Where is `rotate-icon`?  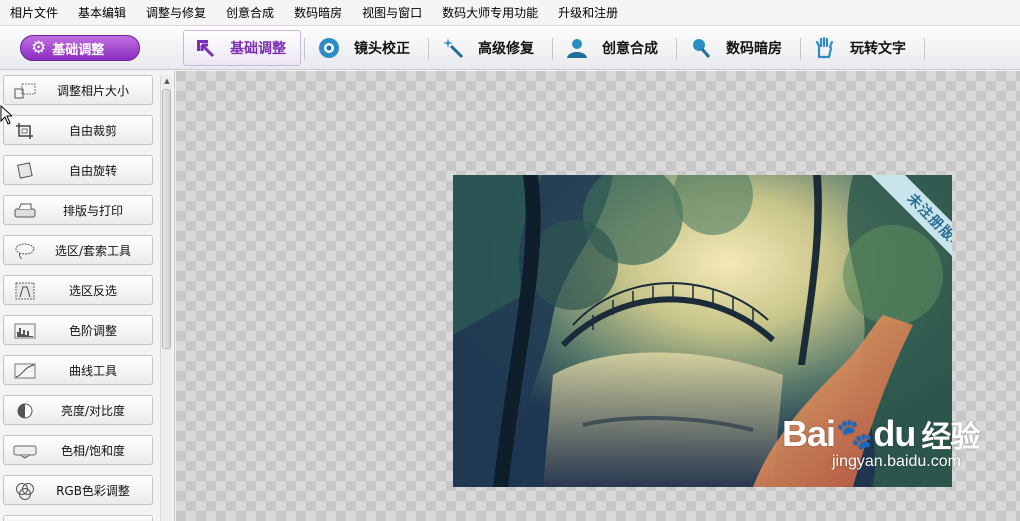
rotate-icon is located at coordinates (25, 170).